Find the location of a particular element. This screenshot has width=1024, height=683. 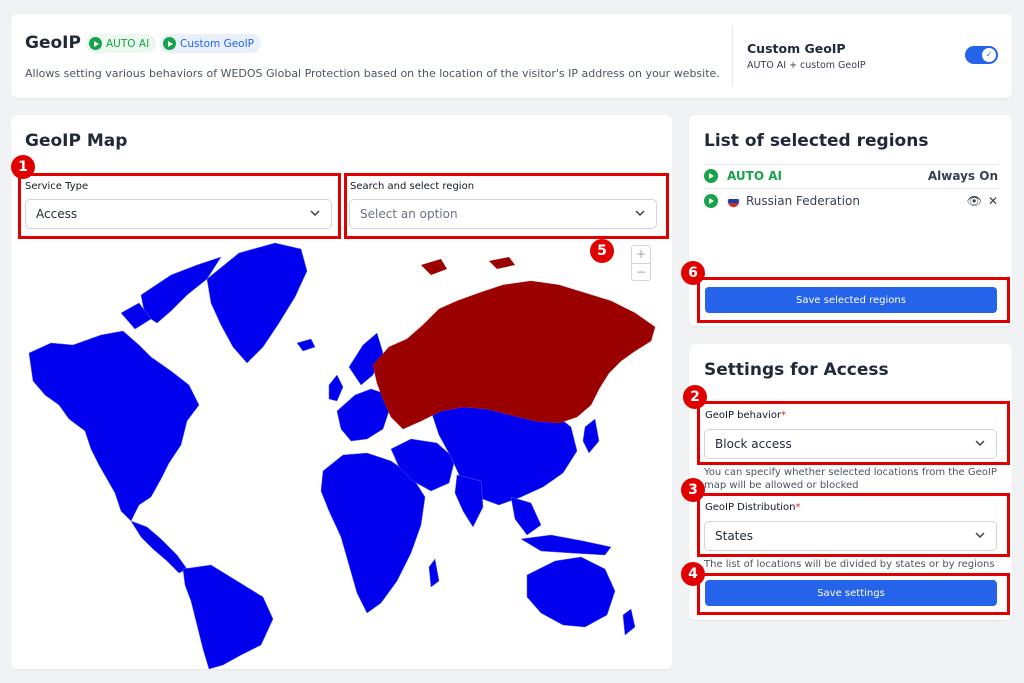

region-label: Search and select region is located at coordinates (412, 186).